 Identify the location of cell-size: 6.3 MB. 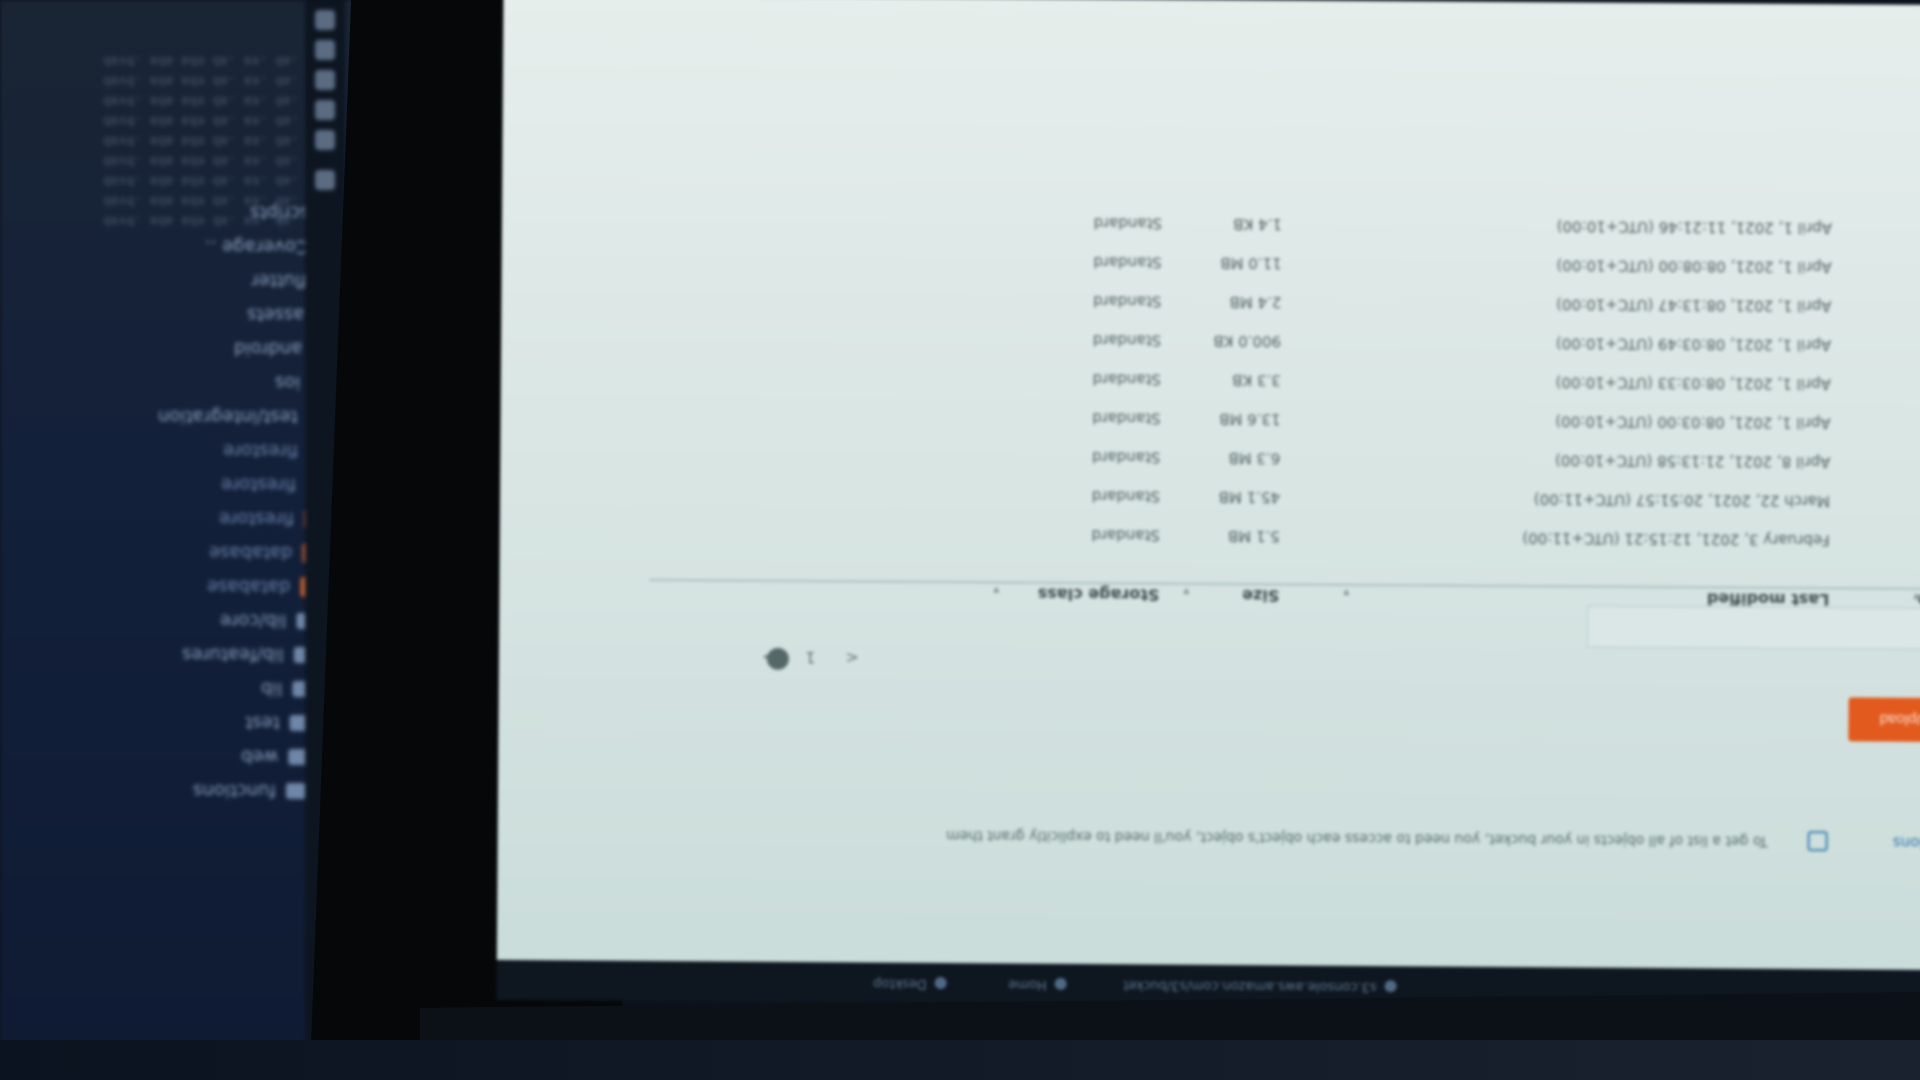
(1254, 458).